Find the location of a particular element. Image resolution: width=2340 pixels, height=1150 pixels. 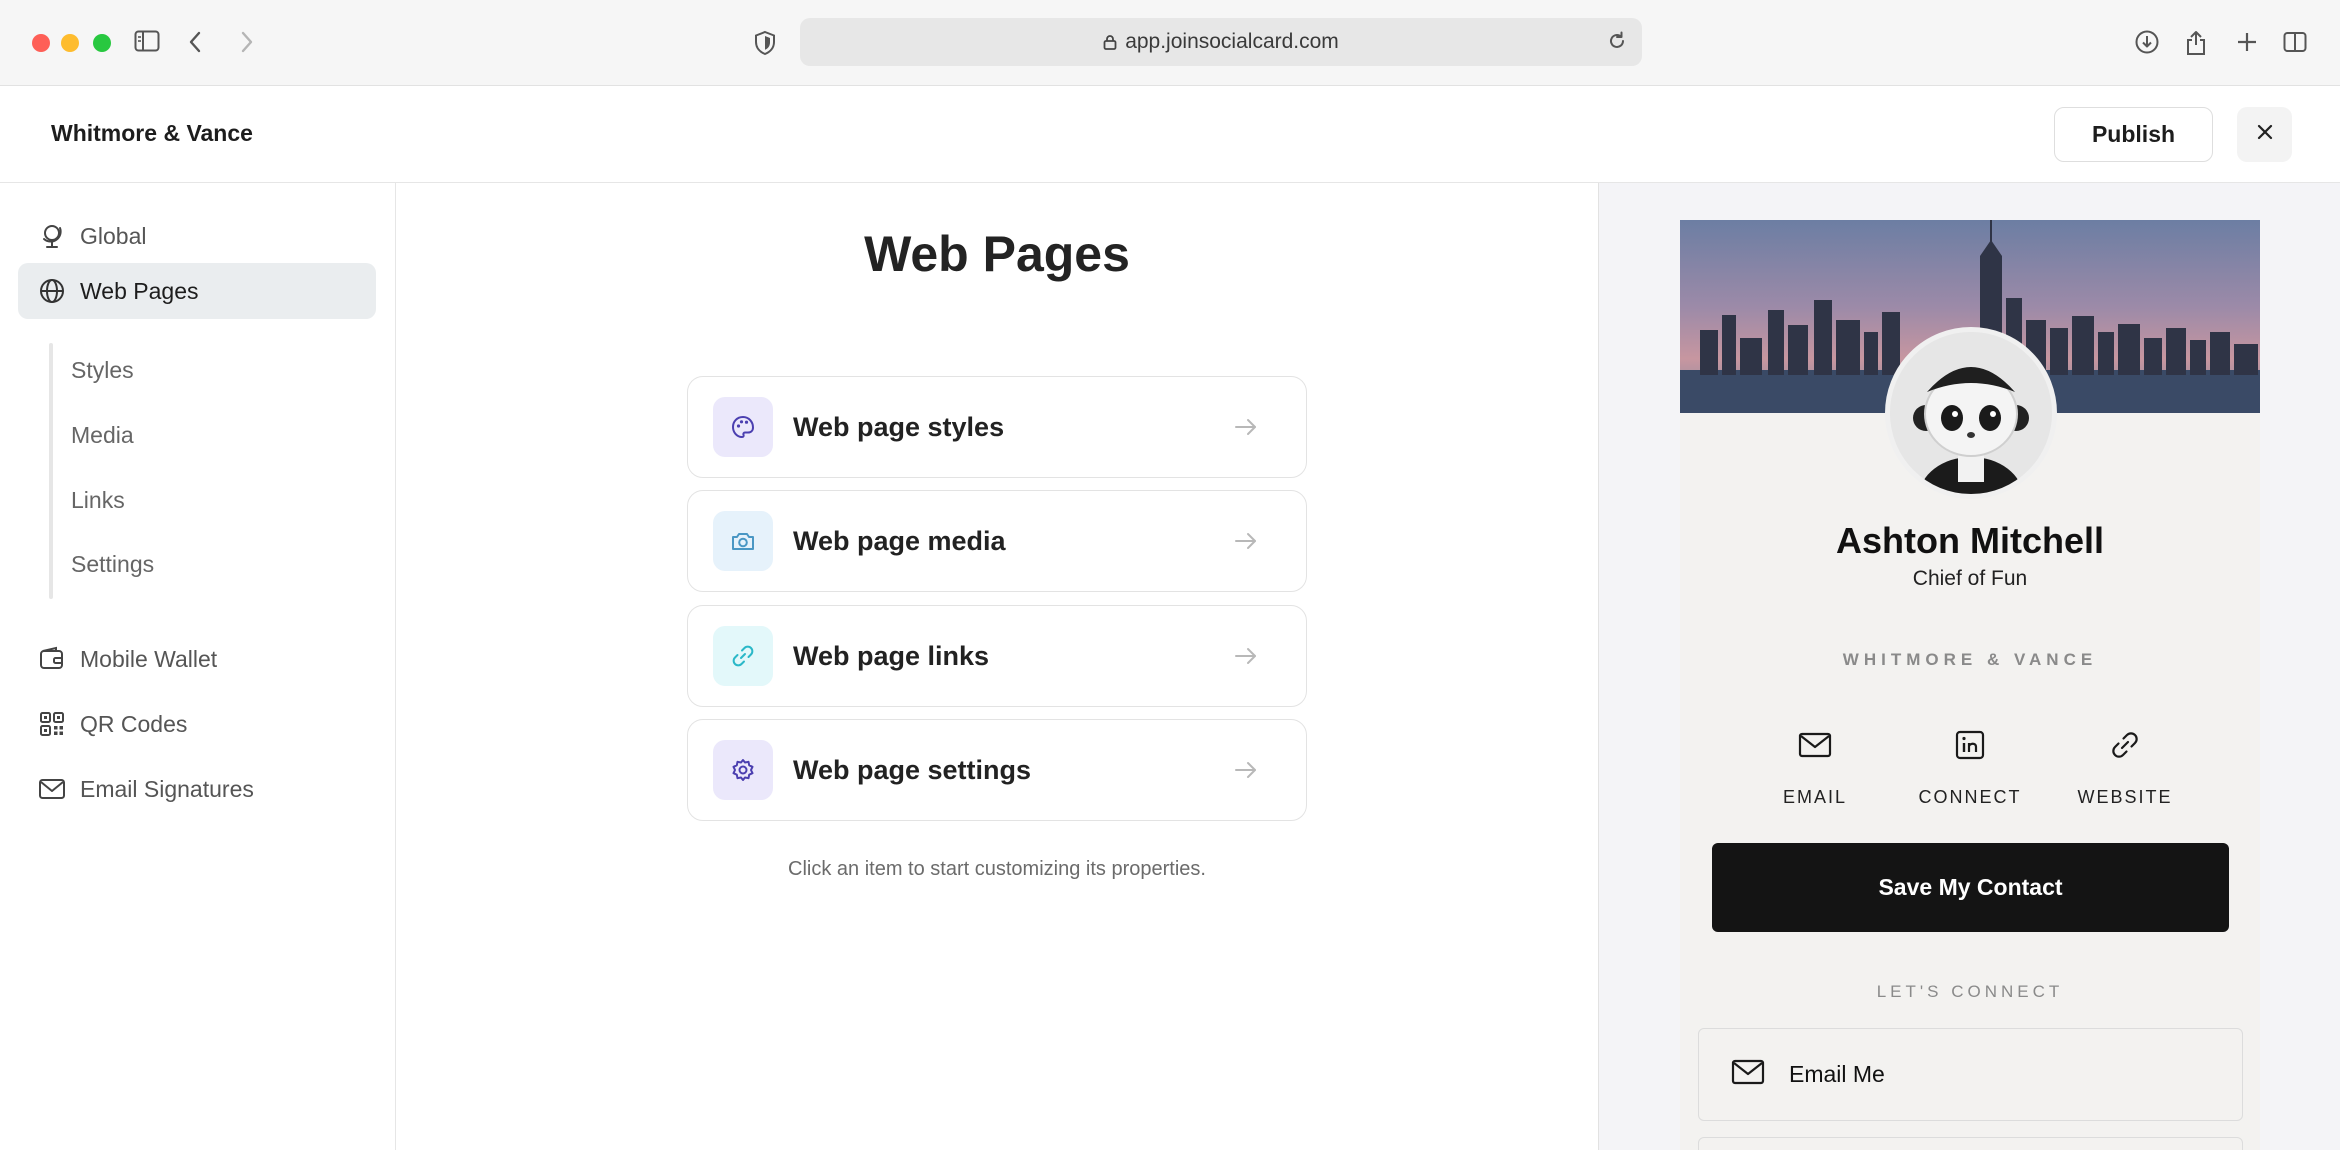

share-icon is located at coordinates (2196, 42).